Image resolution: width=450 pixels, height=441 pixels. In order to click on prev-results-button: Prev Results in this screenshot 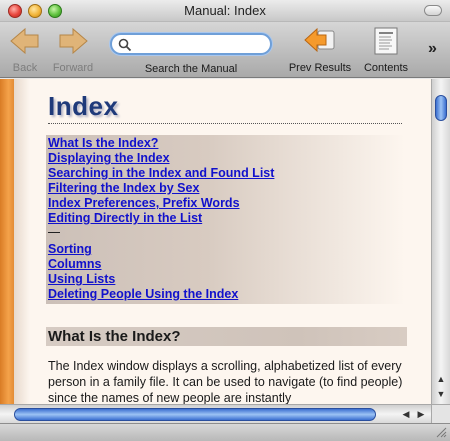, I will do `click(320, 50)`.